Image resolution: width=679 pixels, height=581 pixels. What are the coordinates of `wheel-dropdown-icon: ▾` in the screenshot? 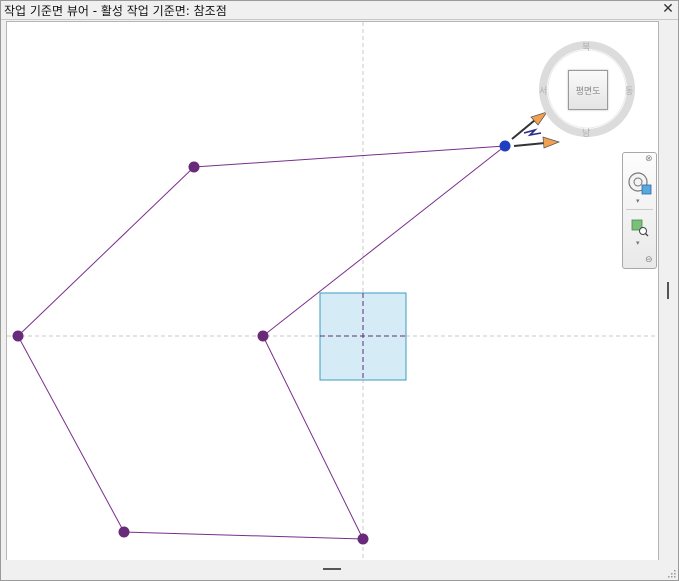 It's located at (638, 201).